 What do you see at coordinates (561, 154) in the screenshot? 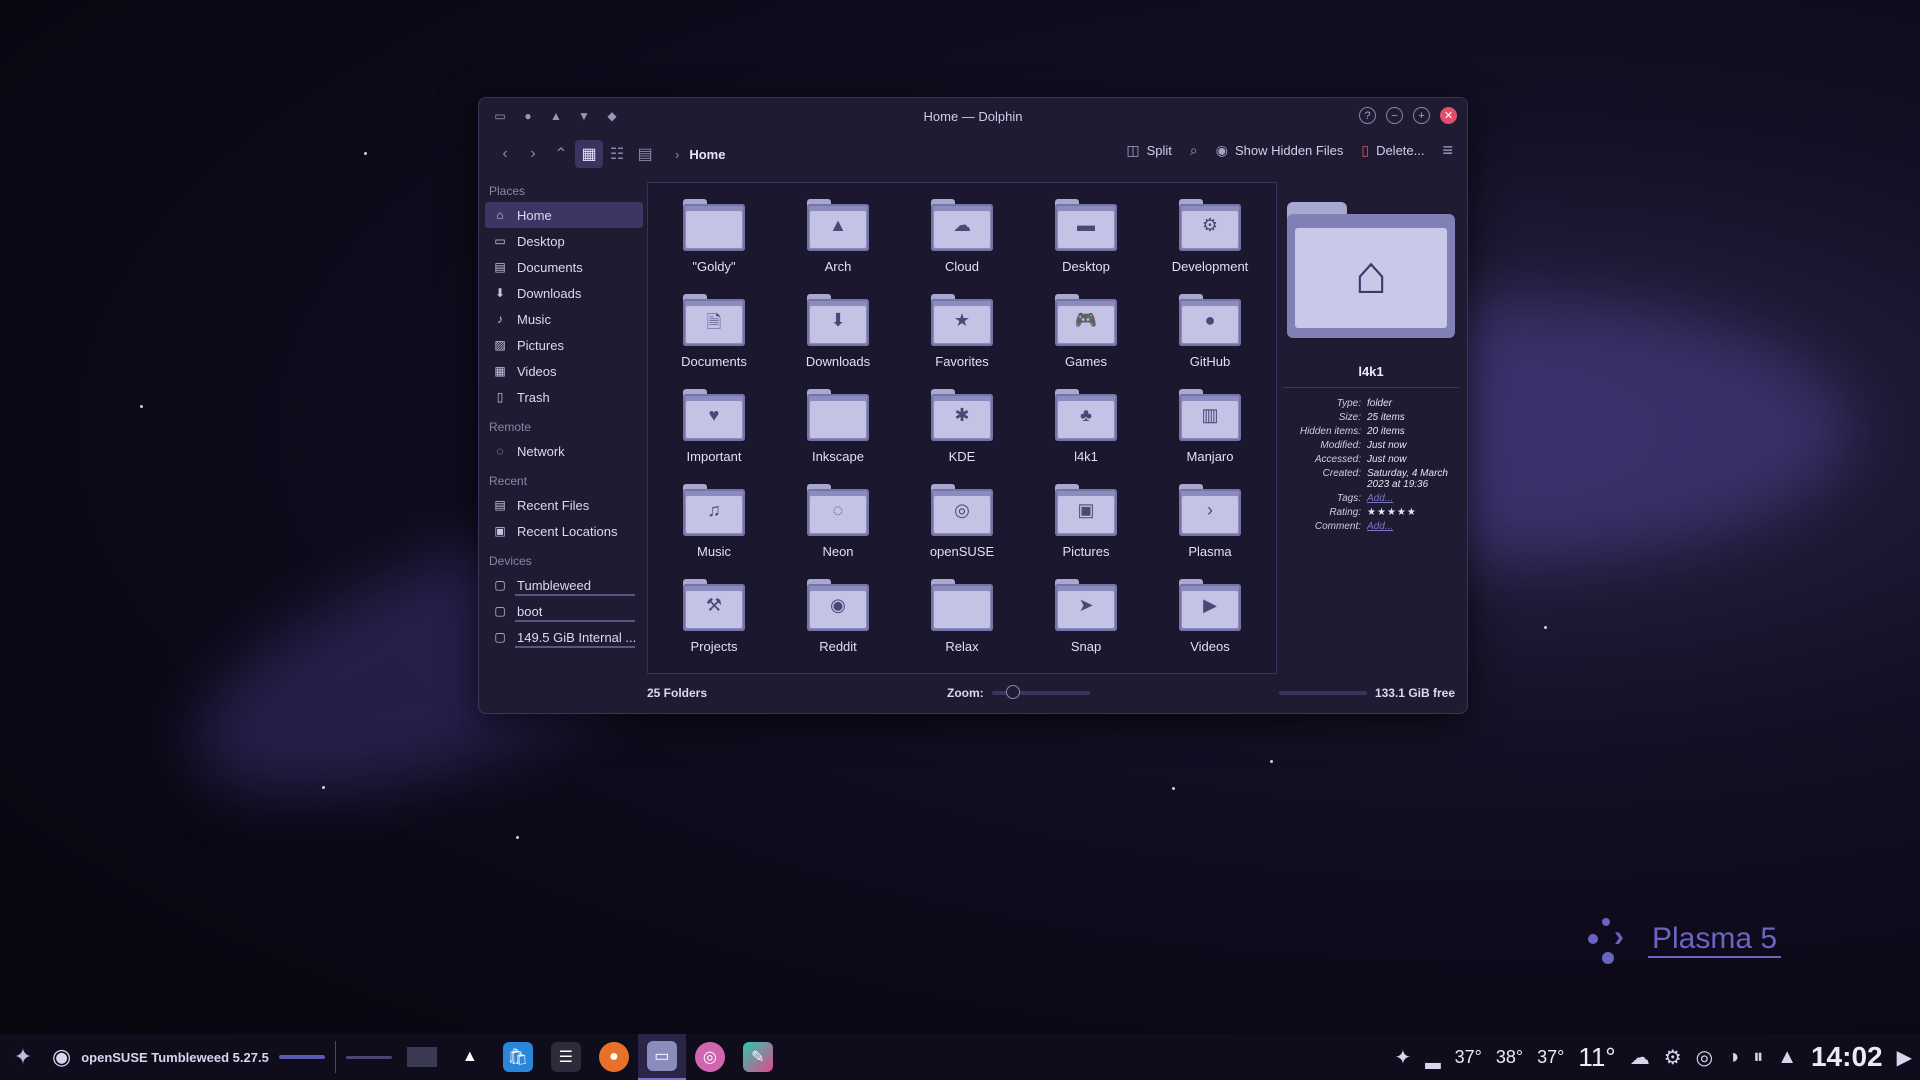
I see `up-icon: ⌃` at bounding box center [561, 154].